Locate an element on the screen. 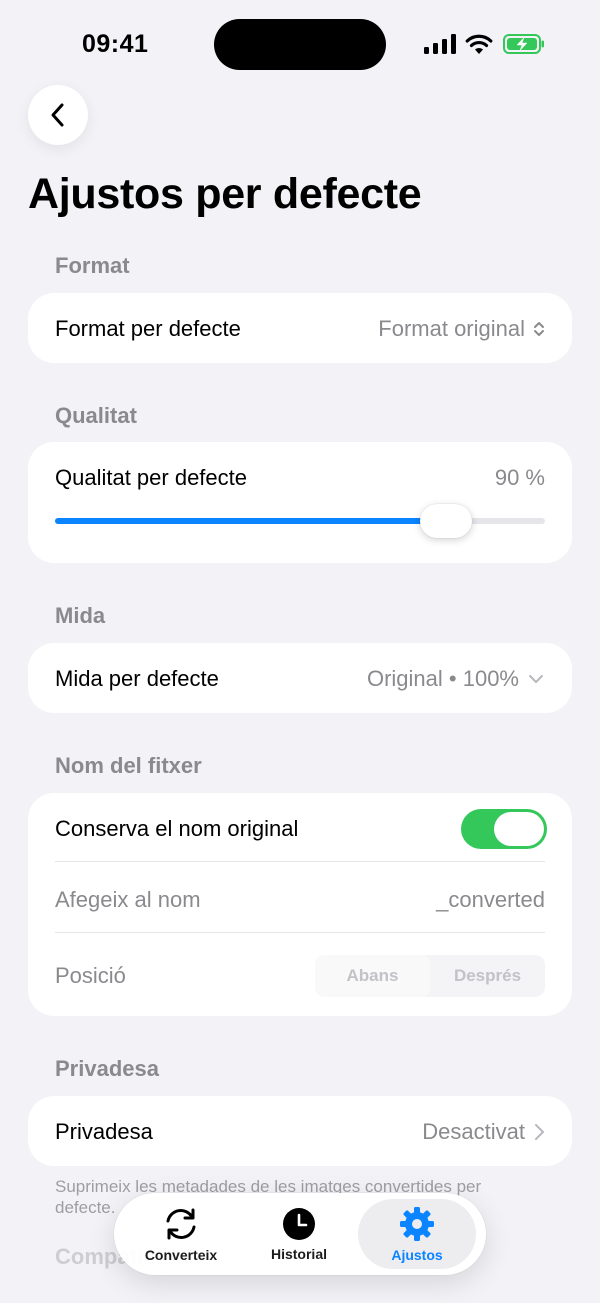 Image resolution: width=600 pixels, height=1303 pixels. append-to-name-label: Afegeix al nom is located at coordinates (128, 899).